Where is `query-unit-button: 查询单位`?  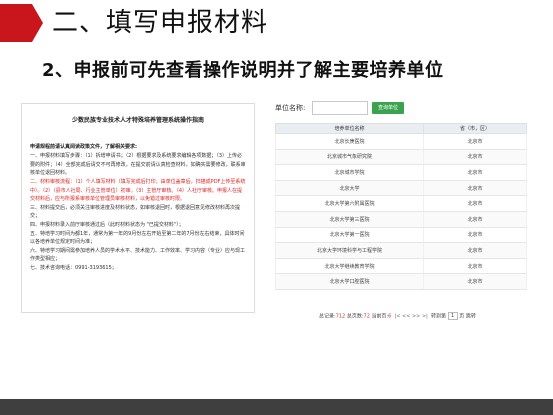 query-unit-button: 查询单位 is located at coordinates (388, 108).